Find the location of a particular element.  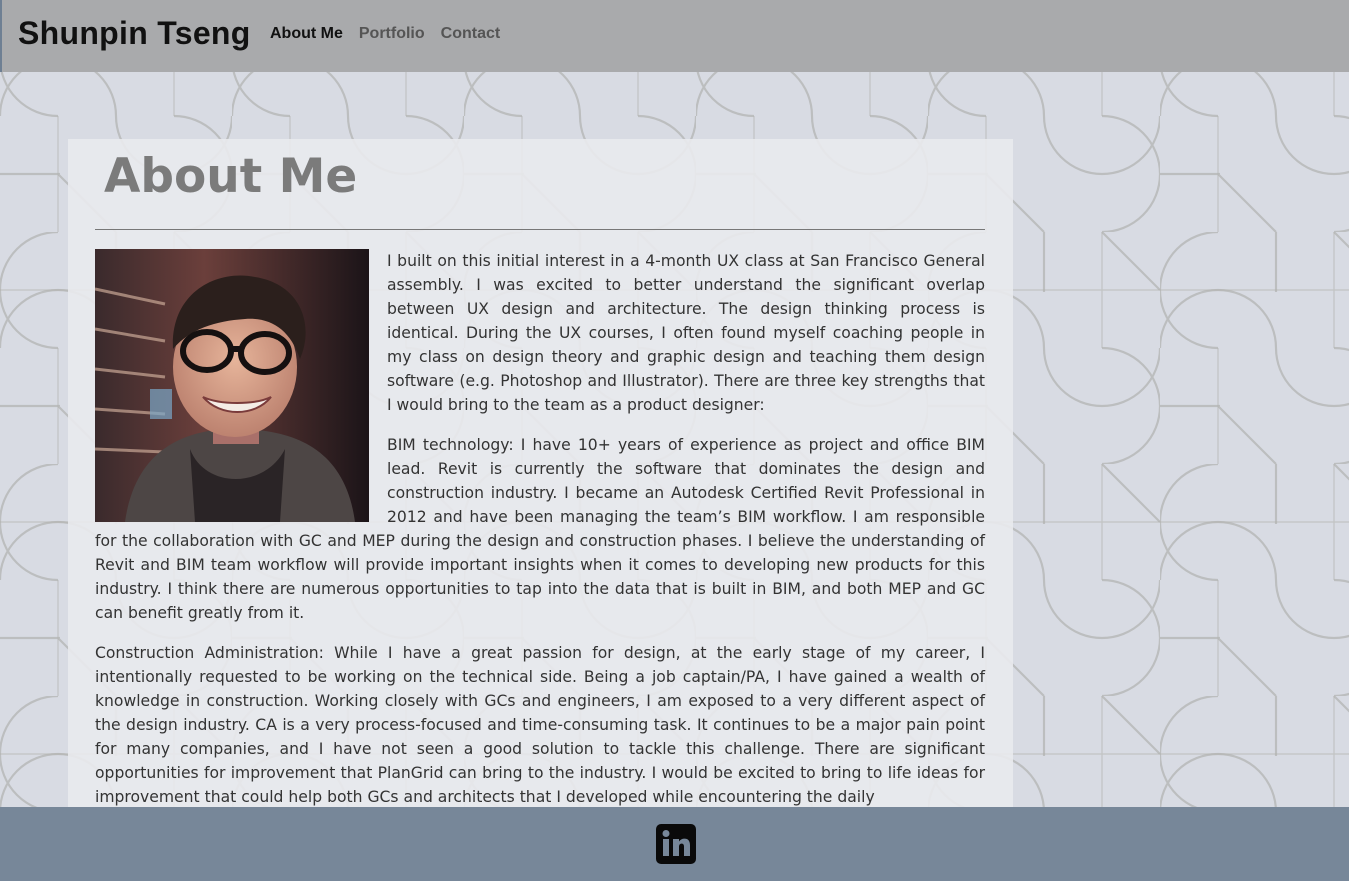

title-divider is located at coordinates (540, 229).